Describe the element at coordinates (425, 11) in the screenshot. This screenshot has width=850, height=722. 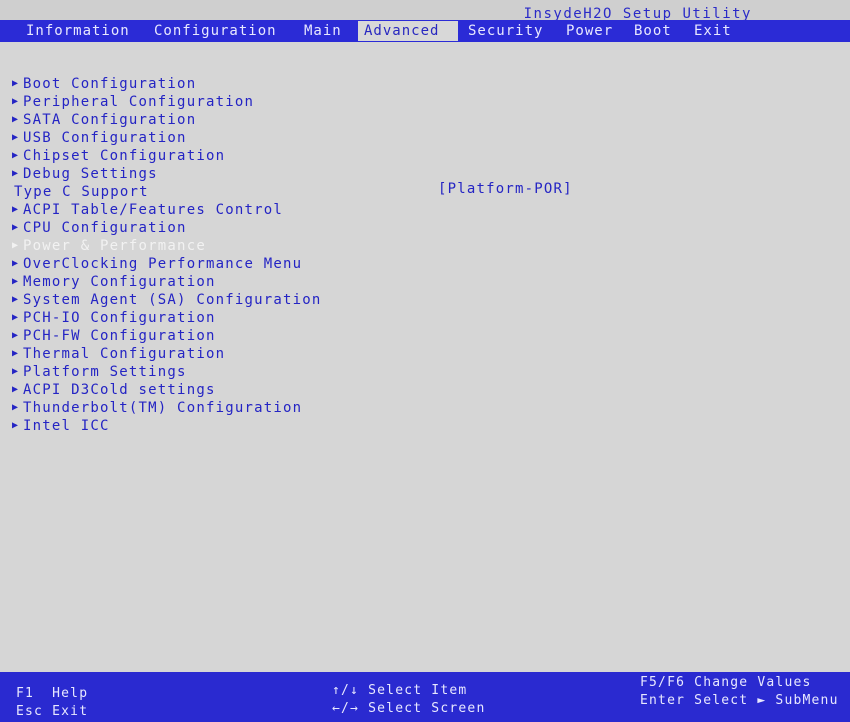
I see `title-bar: InsydeH2O Setup Utility` at that location.